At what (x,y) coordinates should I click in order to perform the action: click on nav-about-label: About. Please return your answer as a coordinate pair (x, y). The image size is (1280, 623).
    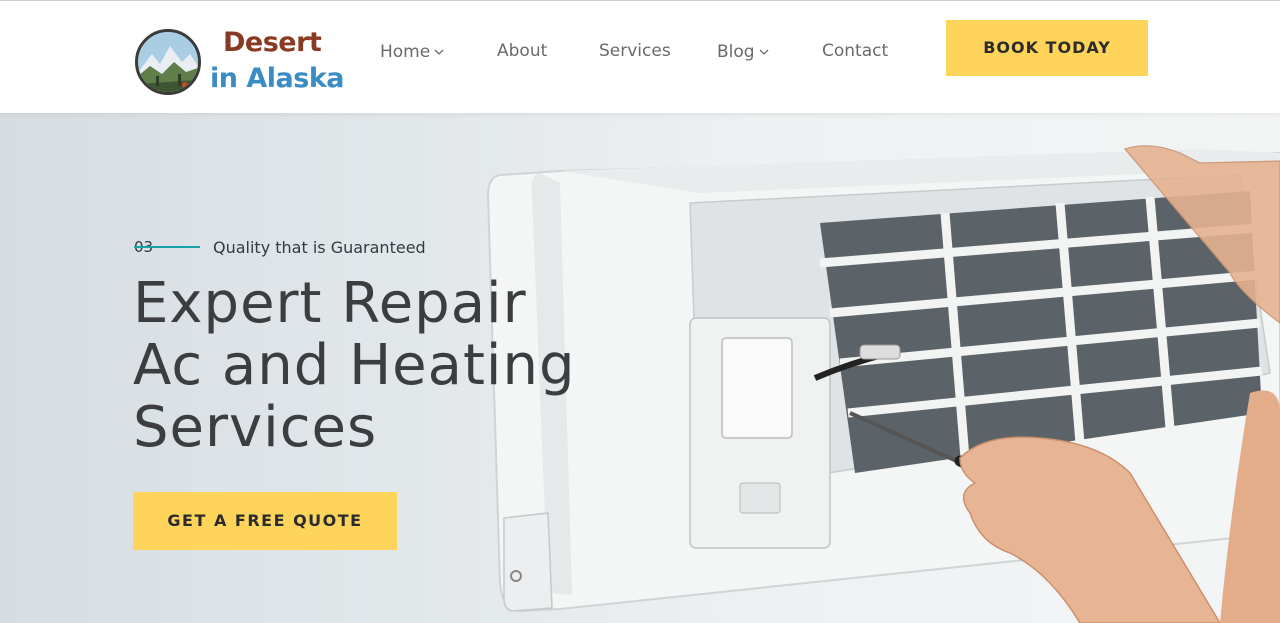
    Looking at the image, I should click on (522, 51).